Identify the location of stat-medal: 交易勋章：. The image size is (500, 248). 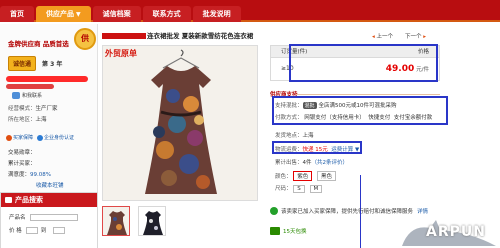
(22, 152).